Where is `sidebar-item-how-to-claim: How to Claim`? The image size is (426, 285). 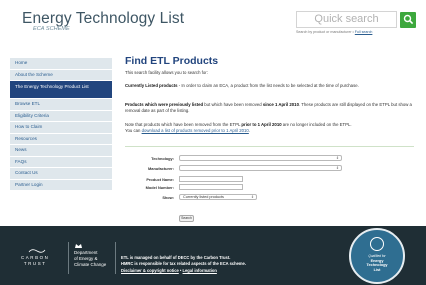 sidebar-item-how-to-claim: How to Claim is located at coordinates (61, 127).